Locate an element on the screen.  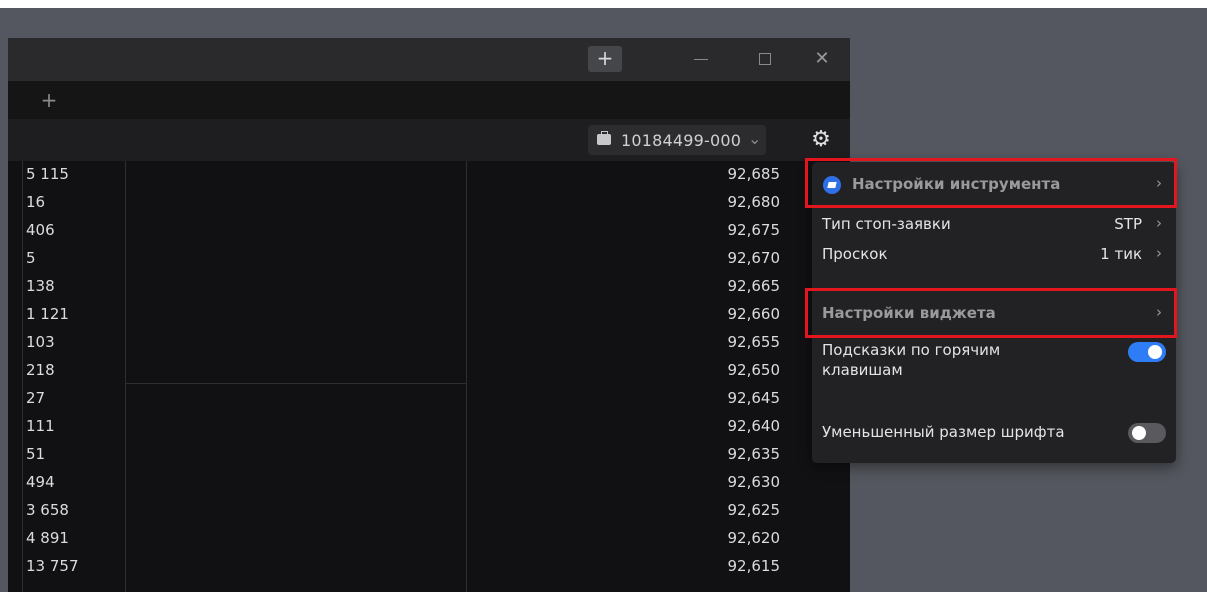
chevron-down-icon: ⌄ is located at coordinates (755, 138).